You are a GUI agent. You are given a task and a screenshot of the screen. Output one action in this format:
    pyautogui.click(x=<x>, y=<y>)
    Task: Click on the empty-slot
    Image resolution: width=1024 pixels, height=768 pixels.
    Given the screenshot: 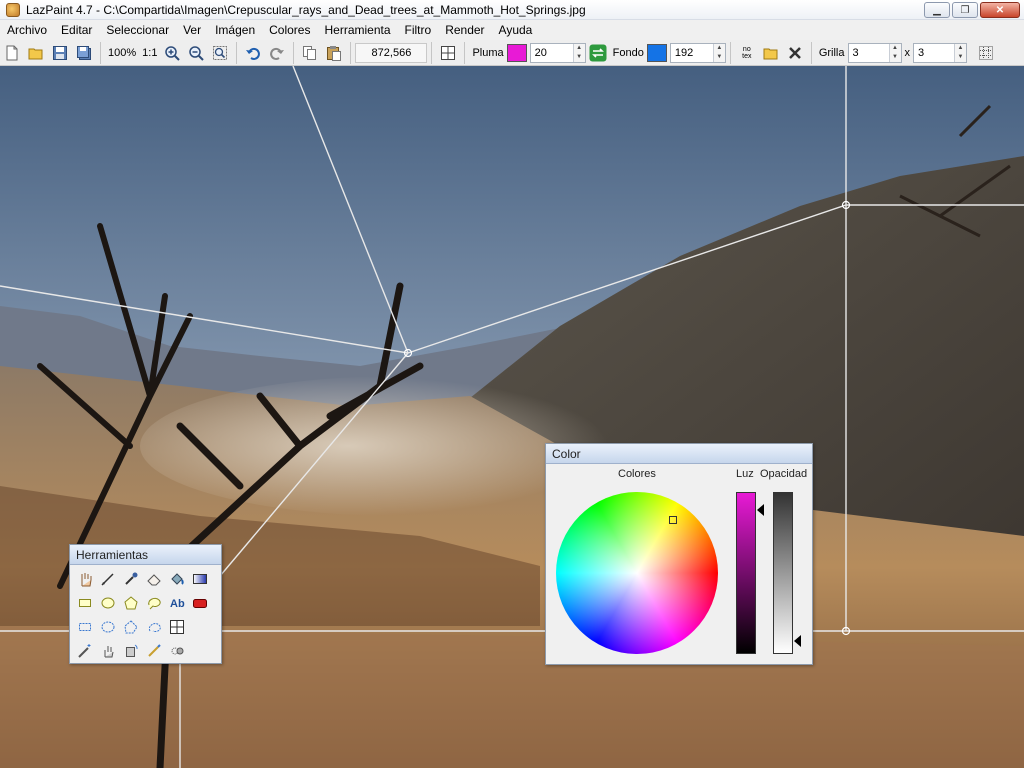 What is the action you would take?
    pyautogui.click(x=200, y=627)
    